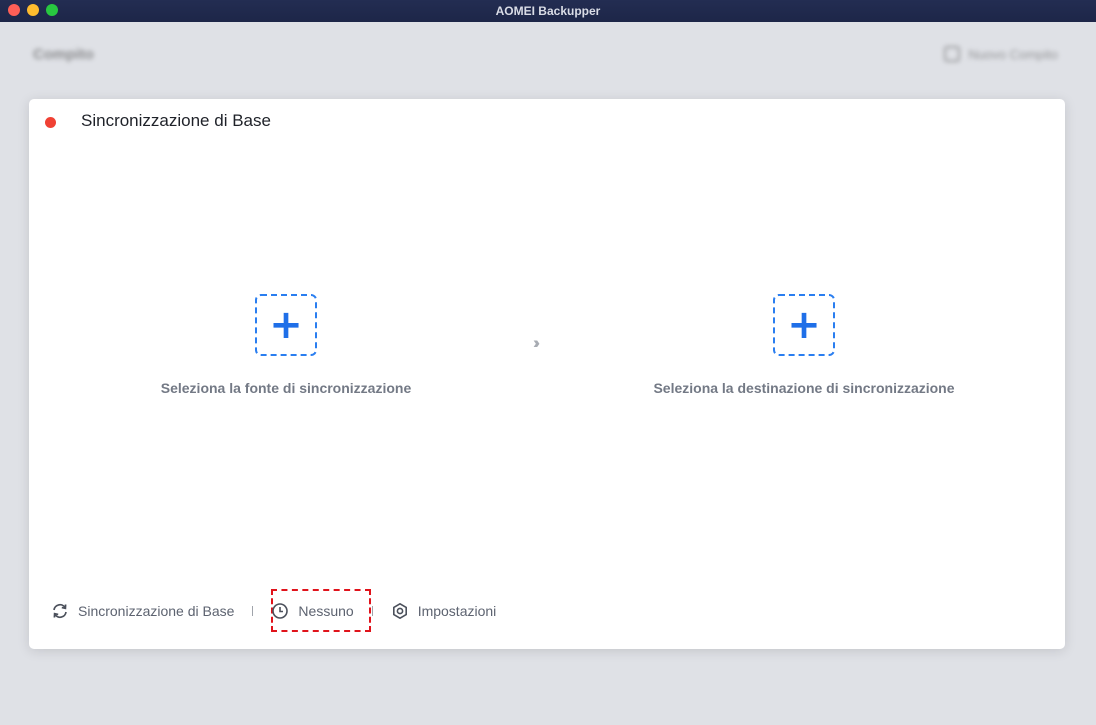  I want to click on settings-button: Impostazioni, so click(444, 611).